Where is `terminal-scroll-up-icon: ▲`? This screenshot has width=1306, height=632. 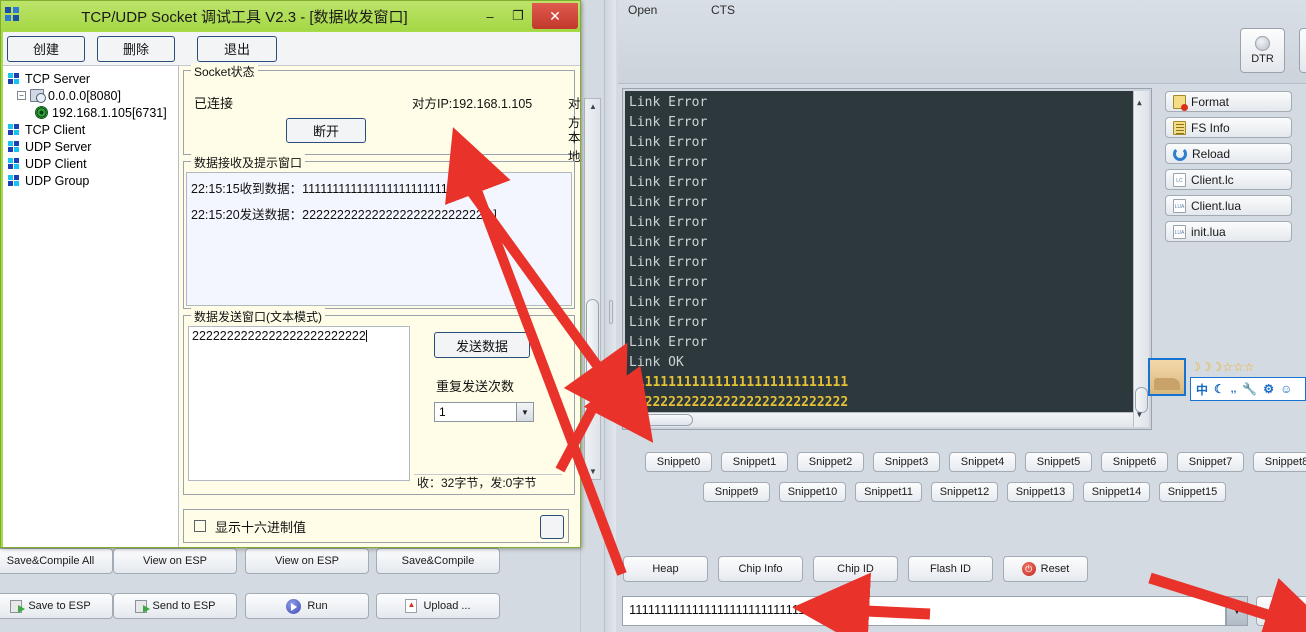
terminal-scroll-up-icon: ▲ is located at coordinates (1139, 103).